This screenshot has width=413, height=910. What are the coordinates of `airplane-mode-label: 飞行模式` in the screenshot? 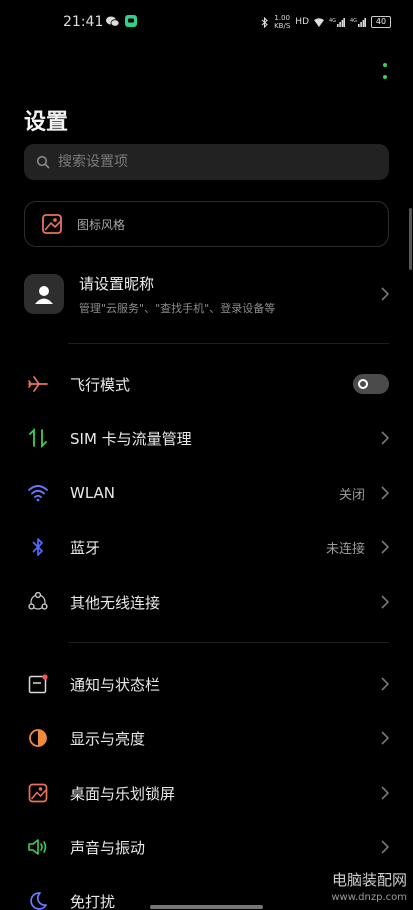 It's located at (100, 384).